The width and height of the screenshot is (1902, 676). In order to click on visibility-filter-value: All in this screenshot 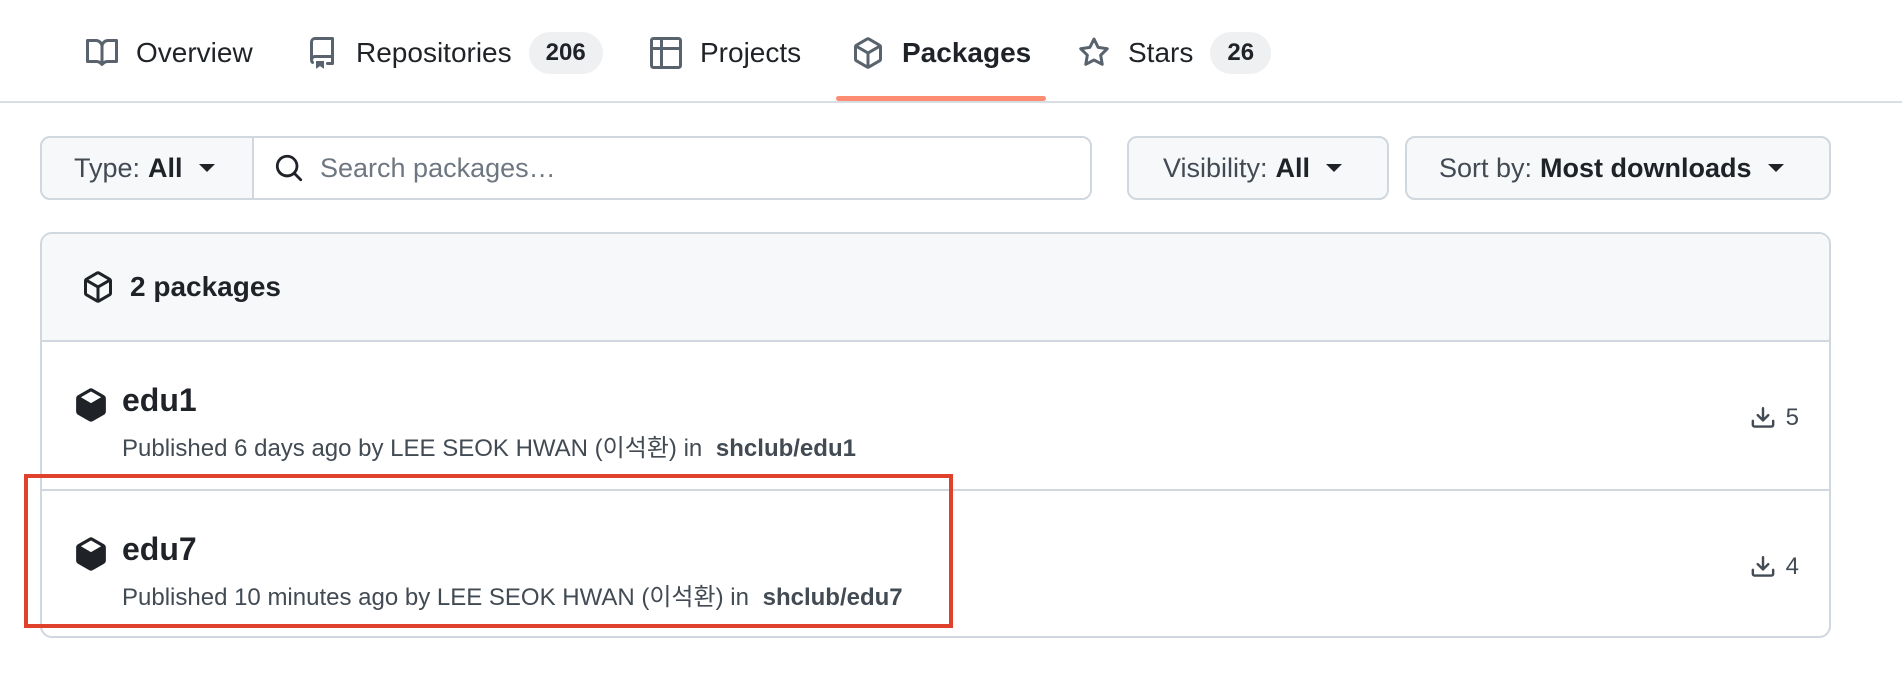, I will do `click(1293, 167)`.